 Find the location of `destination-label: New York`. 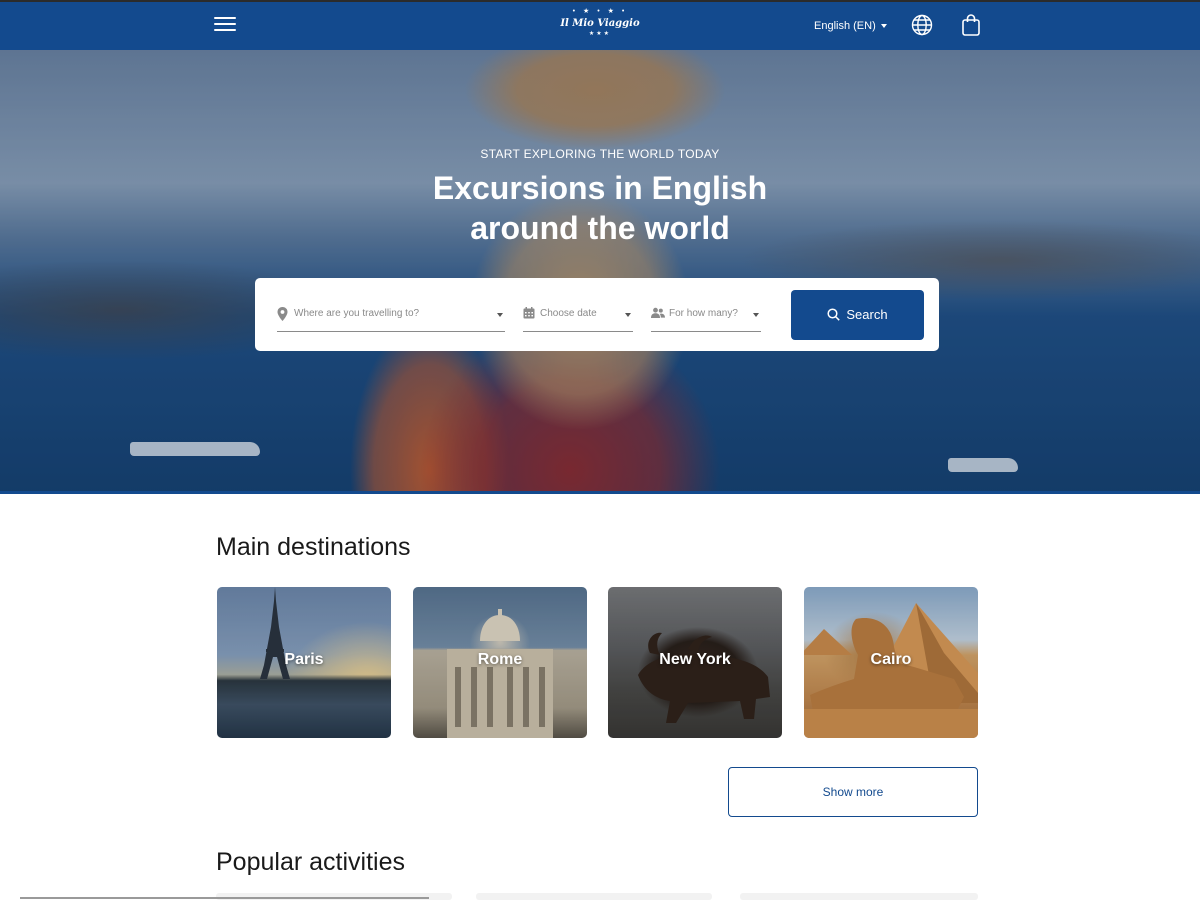

destination-label: New York is located at coordinates (695, 659).